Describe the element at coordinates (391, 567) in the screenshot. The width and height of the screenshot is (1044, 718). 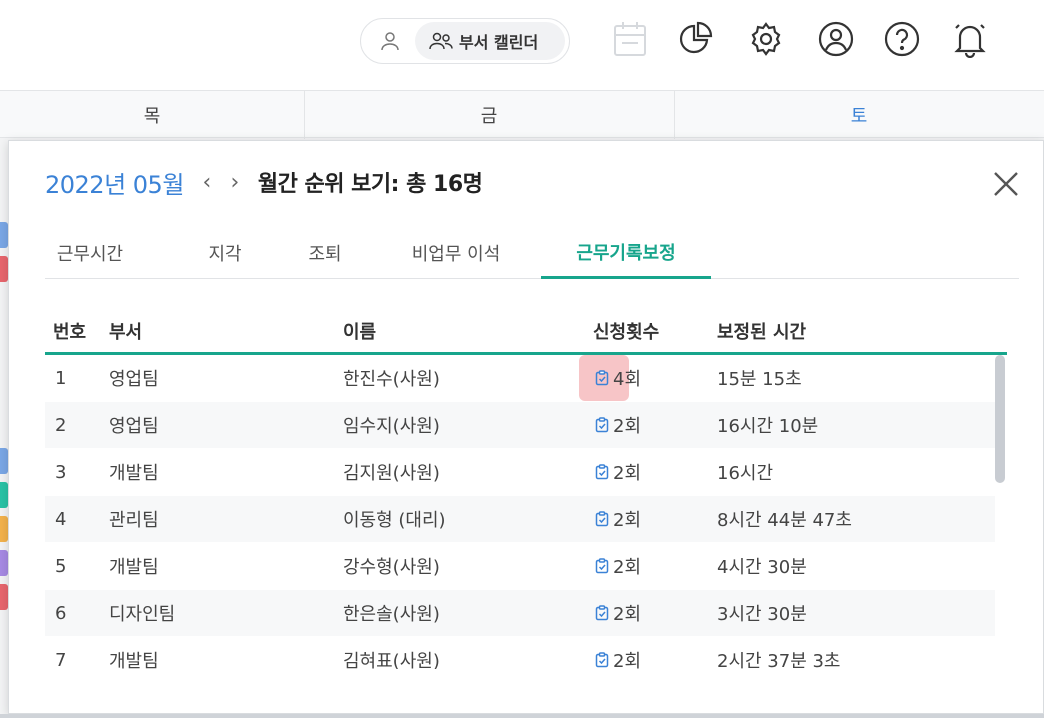
I see `cell-name: 강수형(사원)` at that location.